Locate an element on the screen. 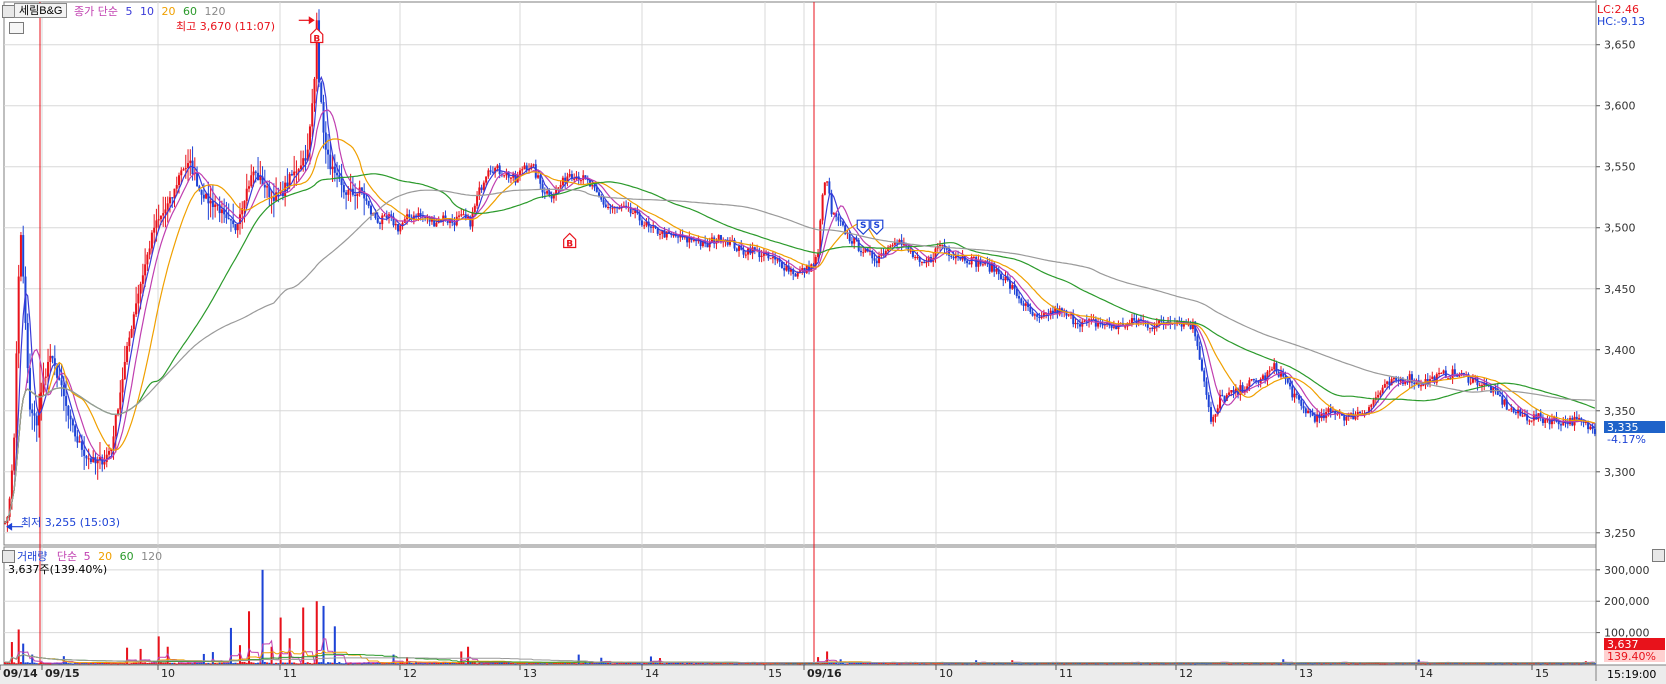  current-price-box: 3,335 is located at coordinates (1634, 427).